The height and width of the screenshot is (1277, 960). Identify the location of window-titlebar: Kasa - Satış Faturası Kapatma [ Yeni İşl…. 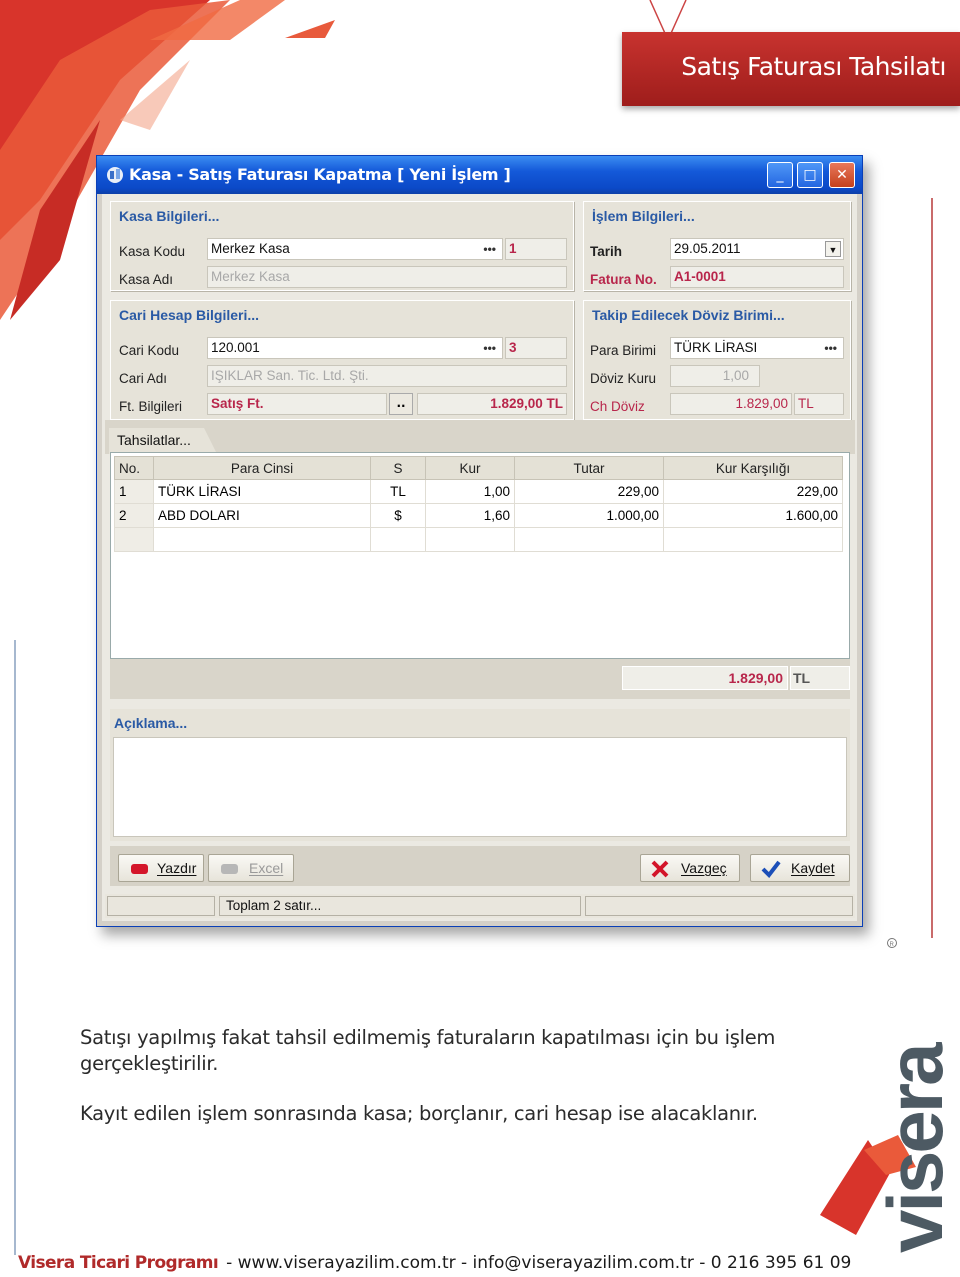
(479, 175).